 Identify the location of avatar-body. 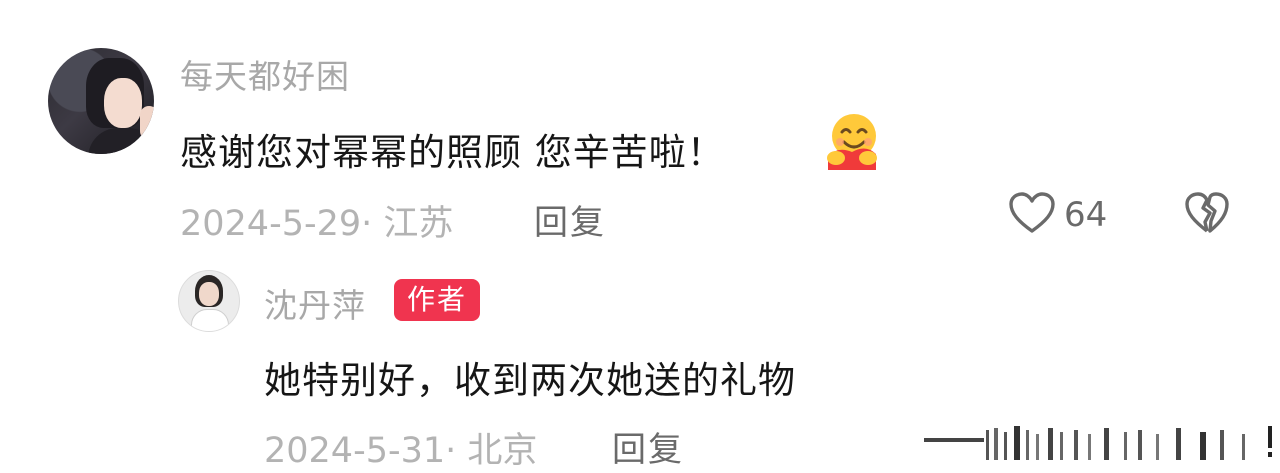
(210, 320).